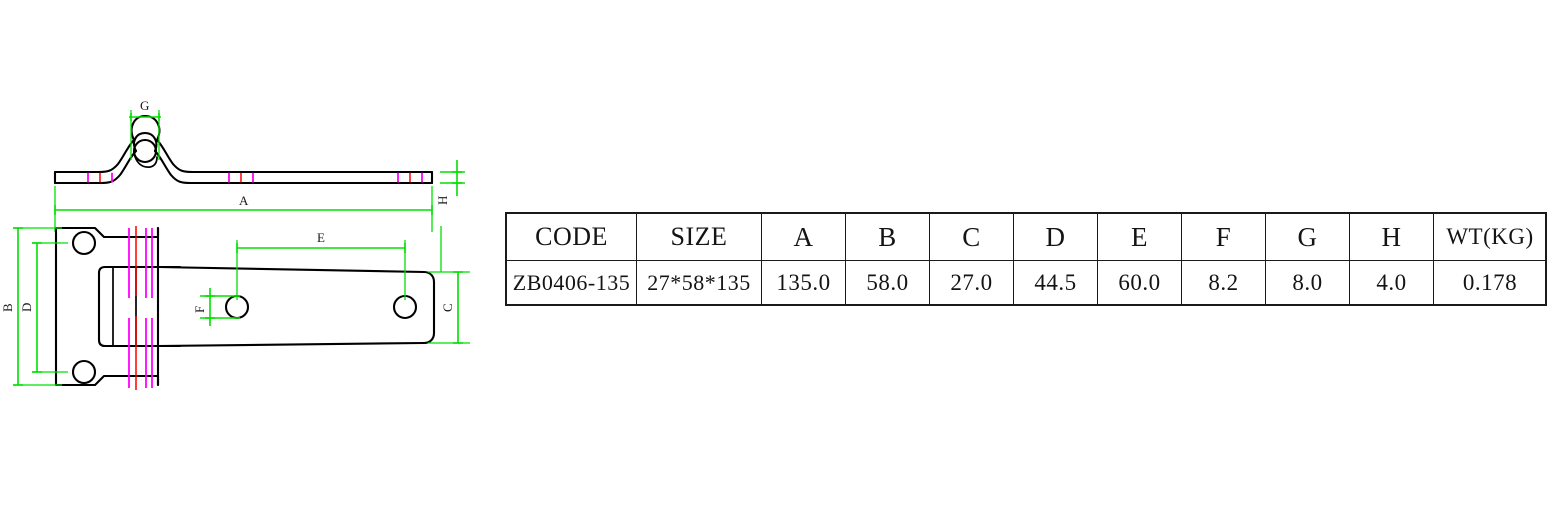 Image resolution: width=1566 pixels, height=520 pixels. I want to click on plan-view: B D E F C, so click(235, 308).